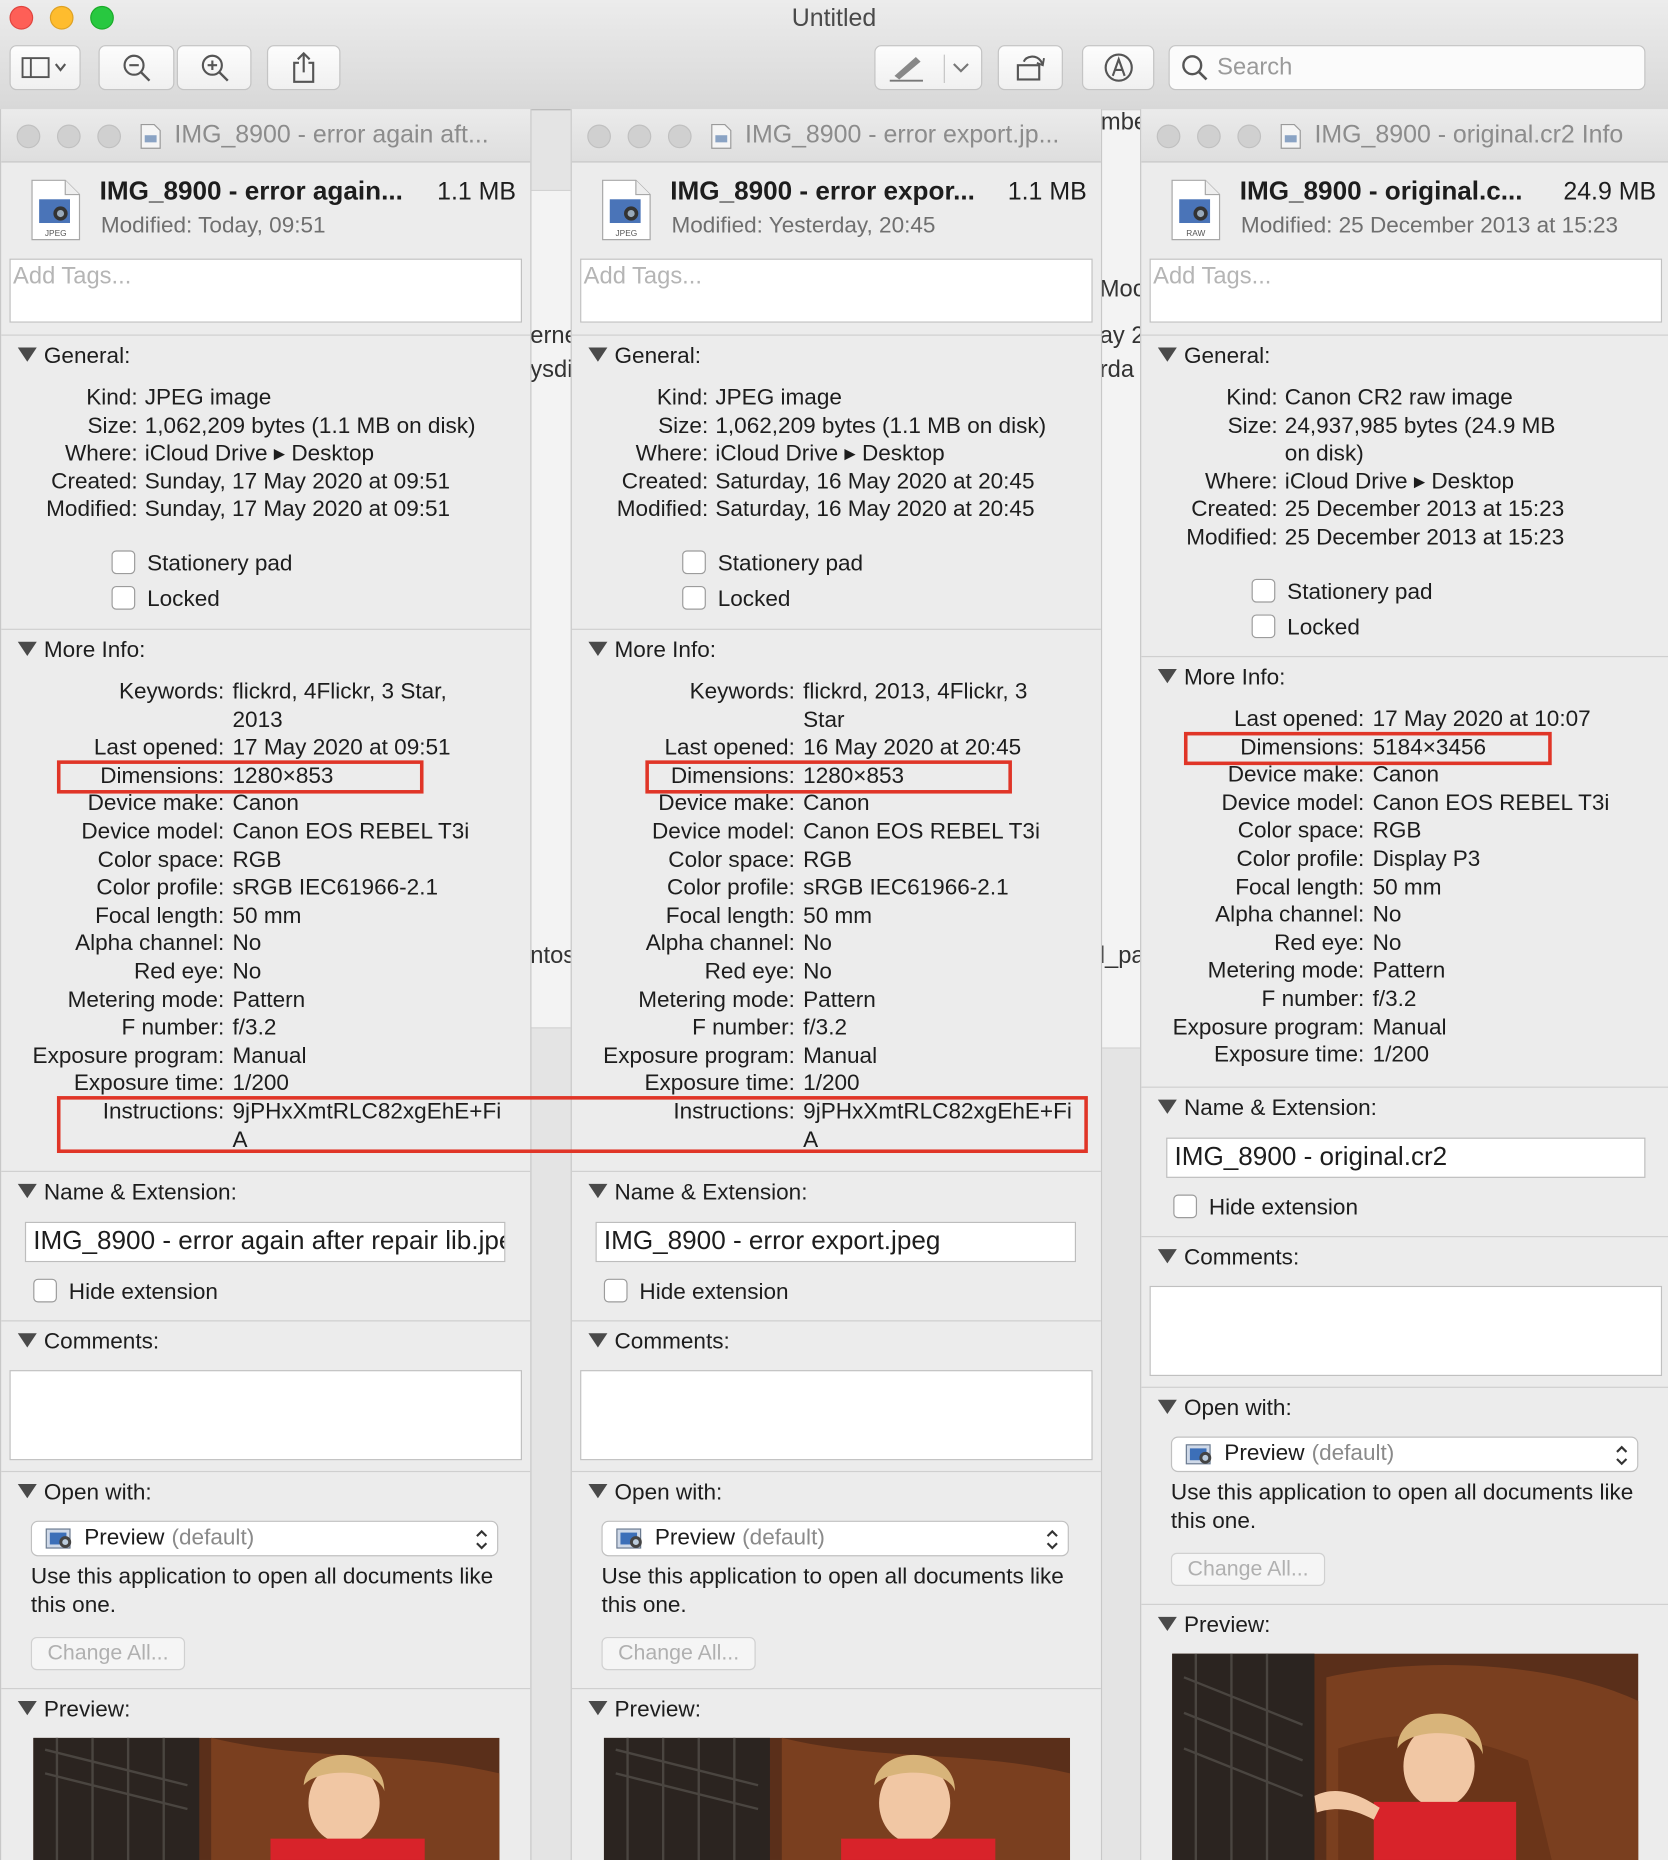 The width and height of the screenshot is (1668, 1860). What do you see at coordinates (1122, 289) in the screenshot?
I see `background-text: Moc` at bounding box center [1122, 289].